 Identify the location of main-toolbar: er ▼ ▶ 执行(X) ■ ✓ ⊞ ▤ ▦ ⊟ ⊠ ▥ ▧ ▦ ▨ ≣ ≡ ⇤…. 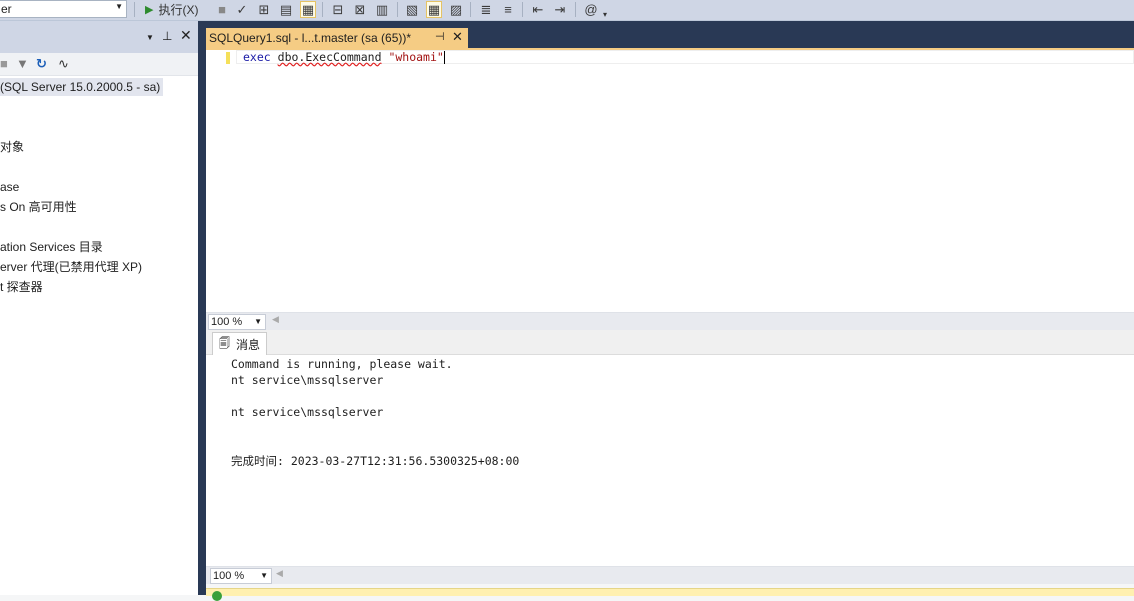
(567, 10).